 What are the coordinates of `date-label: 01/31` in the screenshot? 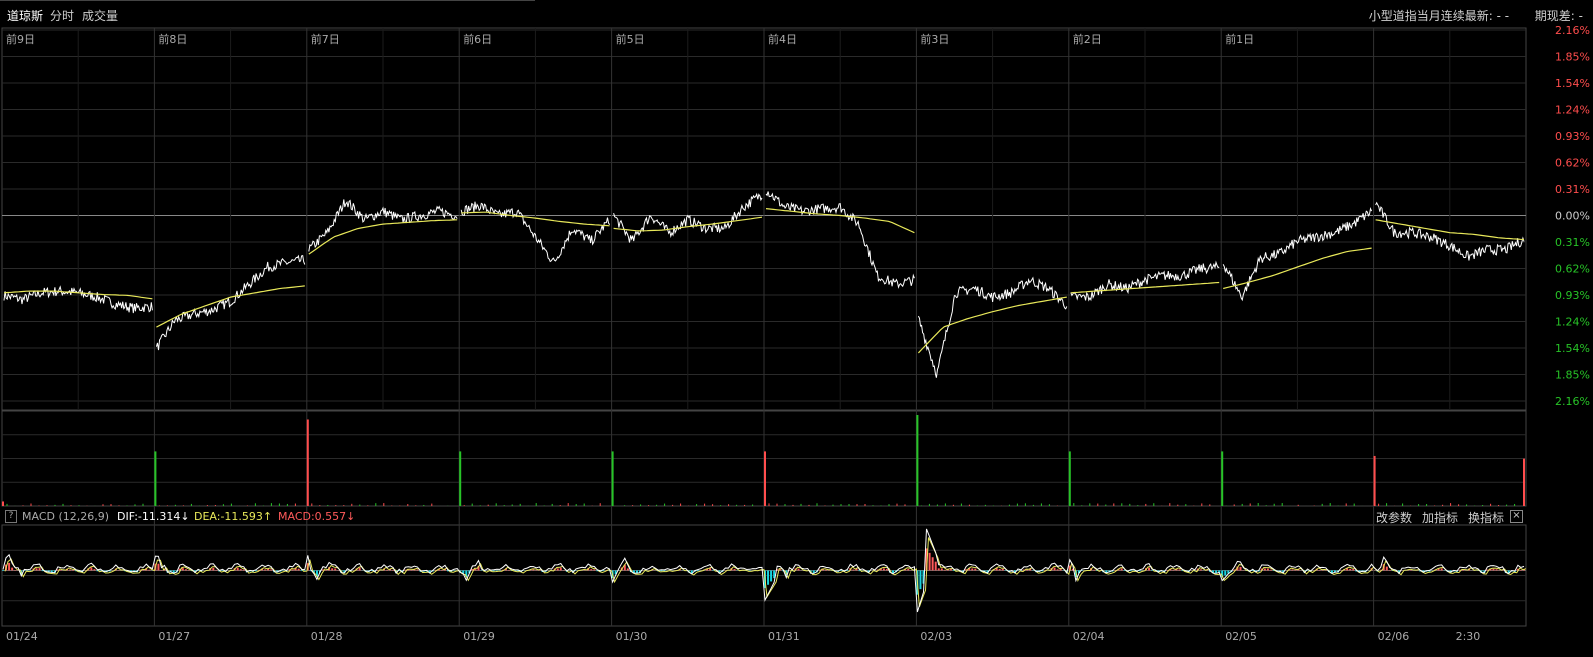 It's located at (784, 636).